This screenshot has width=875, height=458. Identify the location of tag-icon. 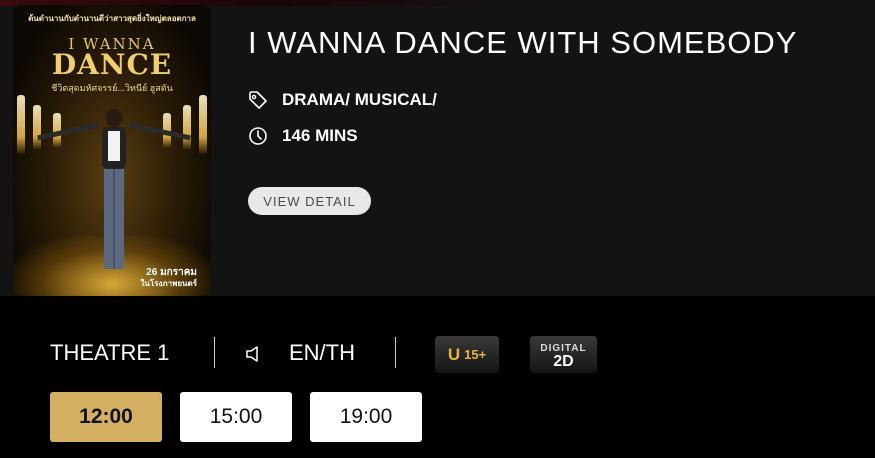
(258, 100).